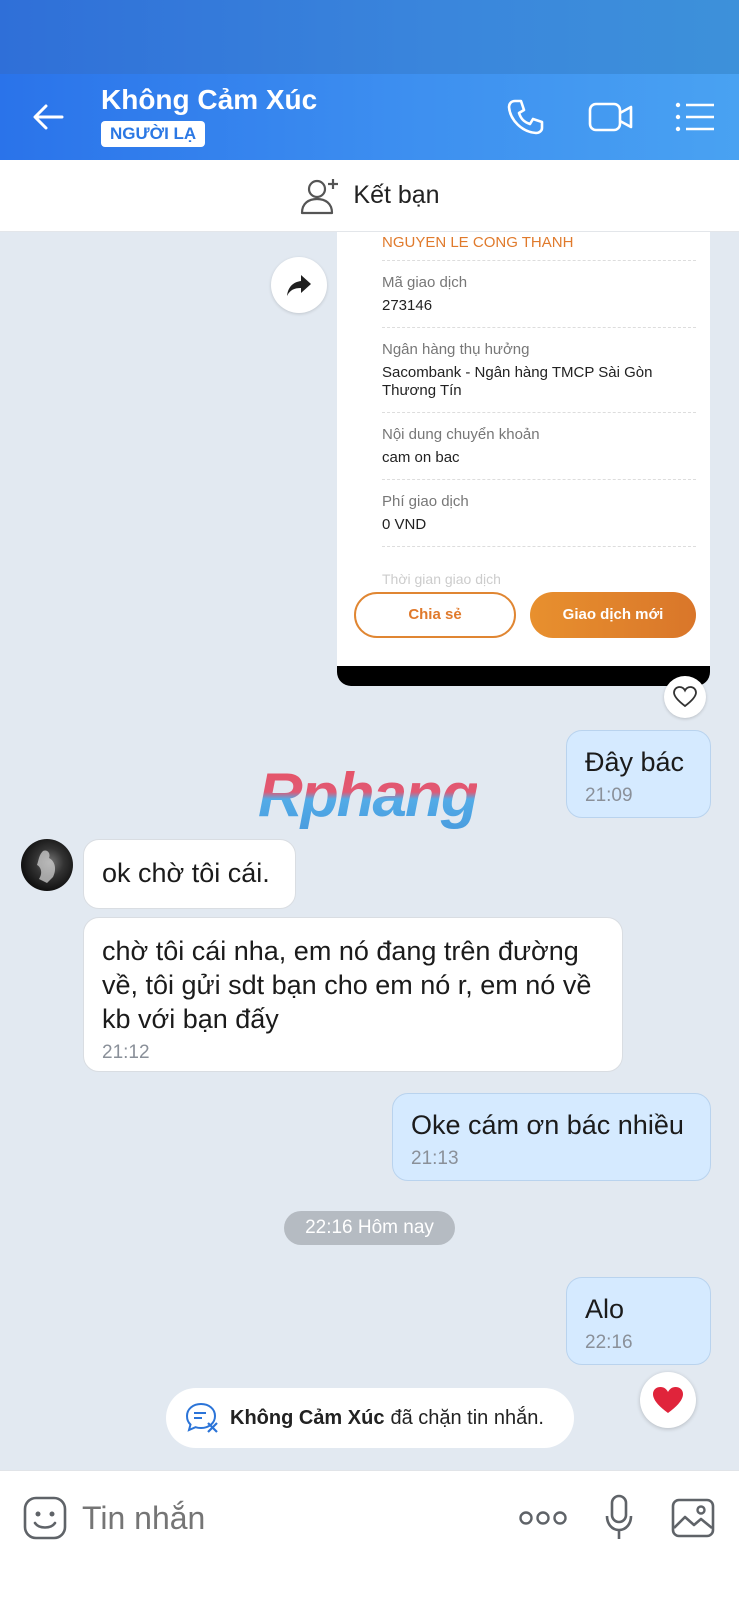  I want to click on more-dots-icon, so click(543, 1518).